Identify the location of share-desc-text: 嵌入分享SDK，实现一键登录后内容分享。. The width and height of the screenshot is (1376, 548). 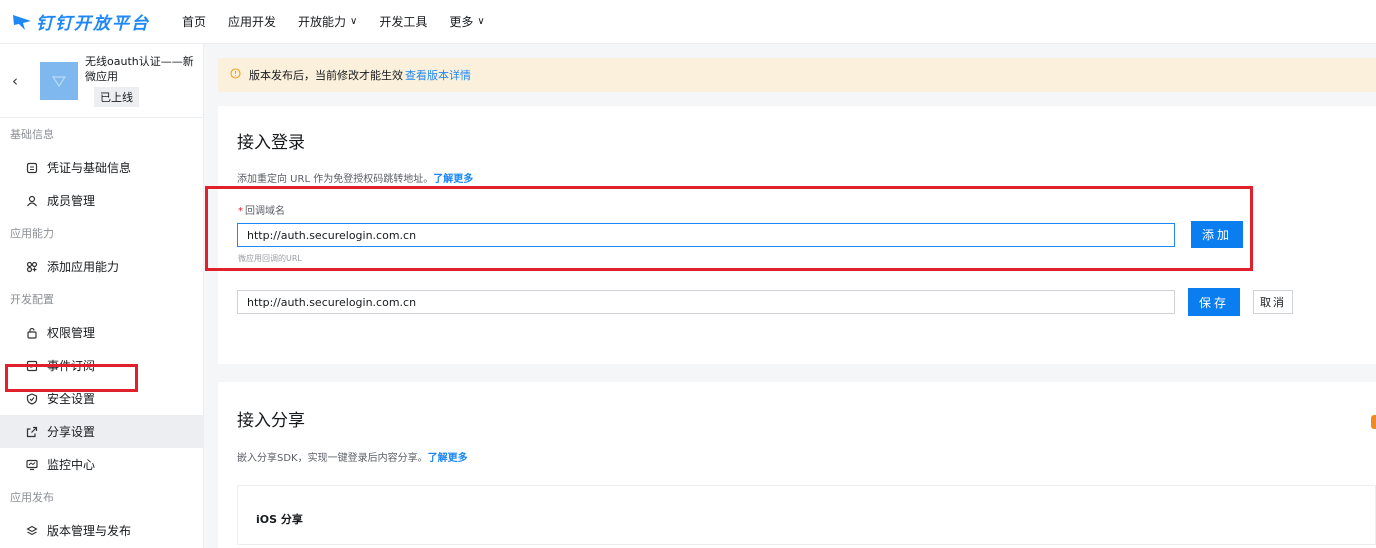
(332, 458).